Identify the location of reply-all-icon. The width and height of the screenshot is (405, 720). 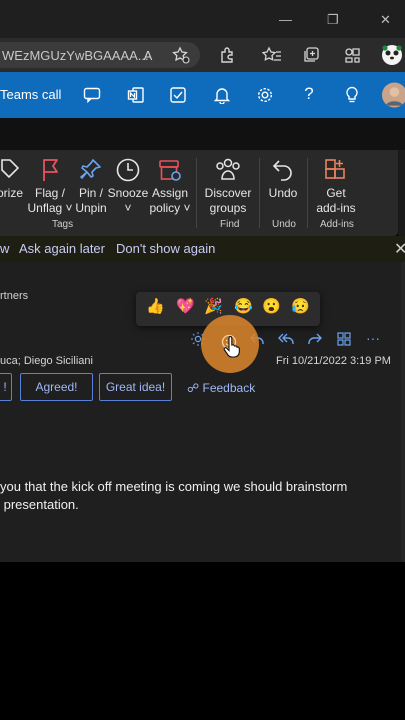
(286, 339).